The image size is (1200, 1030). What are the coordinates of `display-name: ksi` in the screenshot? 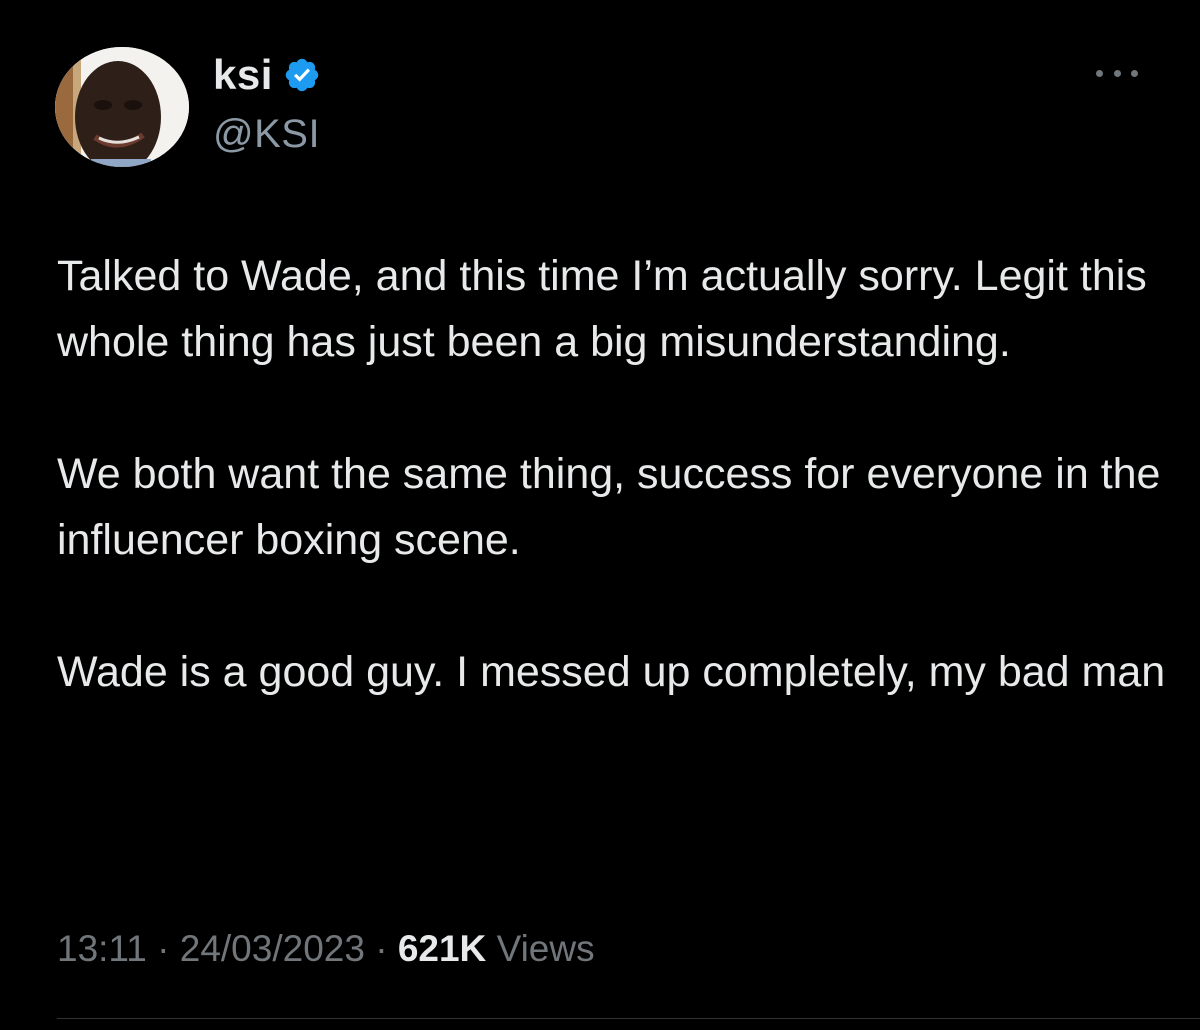 It's located at (243, 75).